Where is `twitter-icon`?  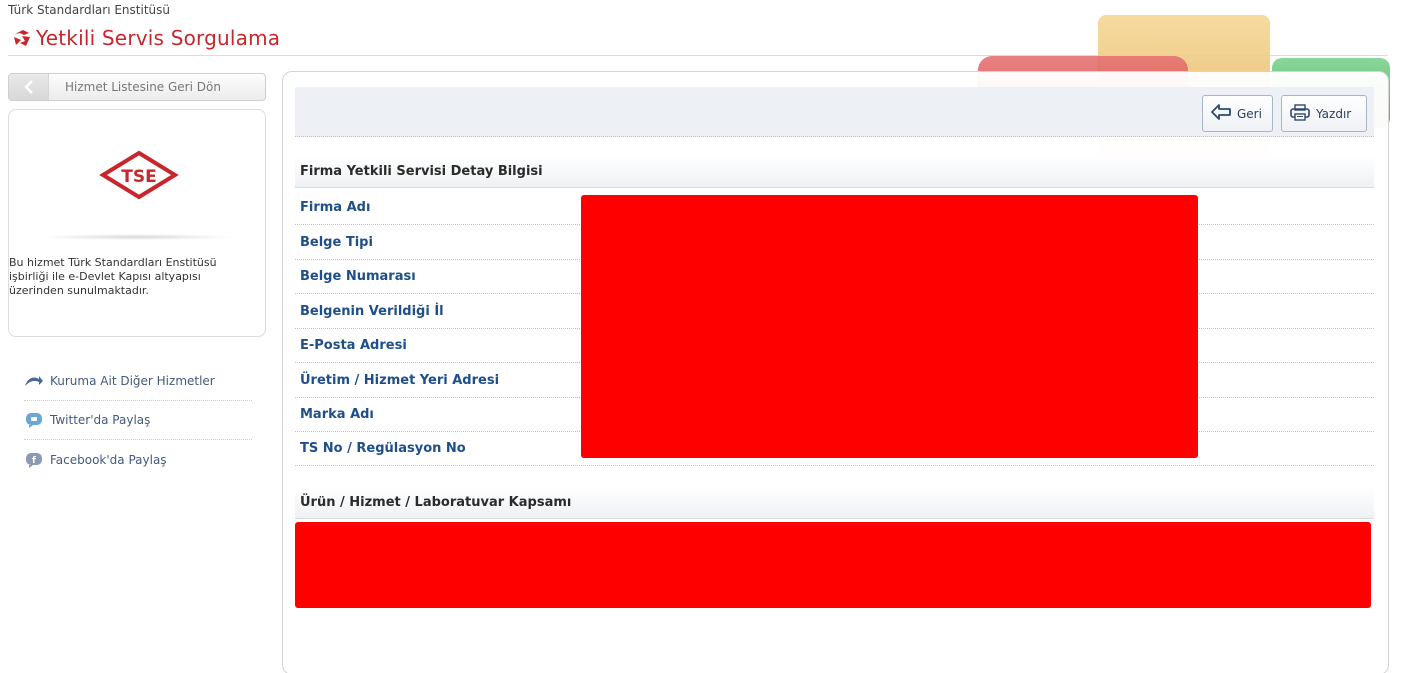 twitter-icon is located at coordinates (34, 420).